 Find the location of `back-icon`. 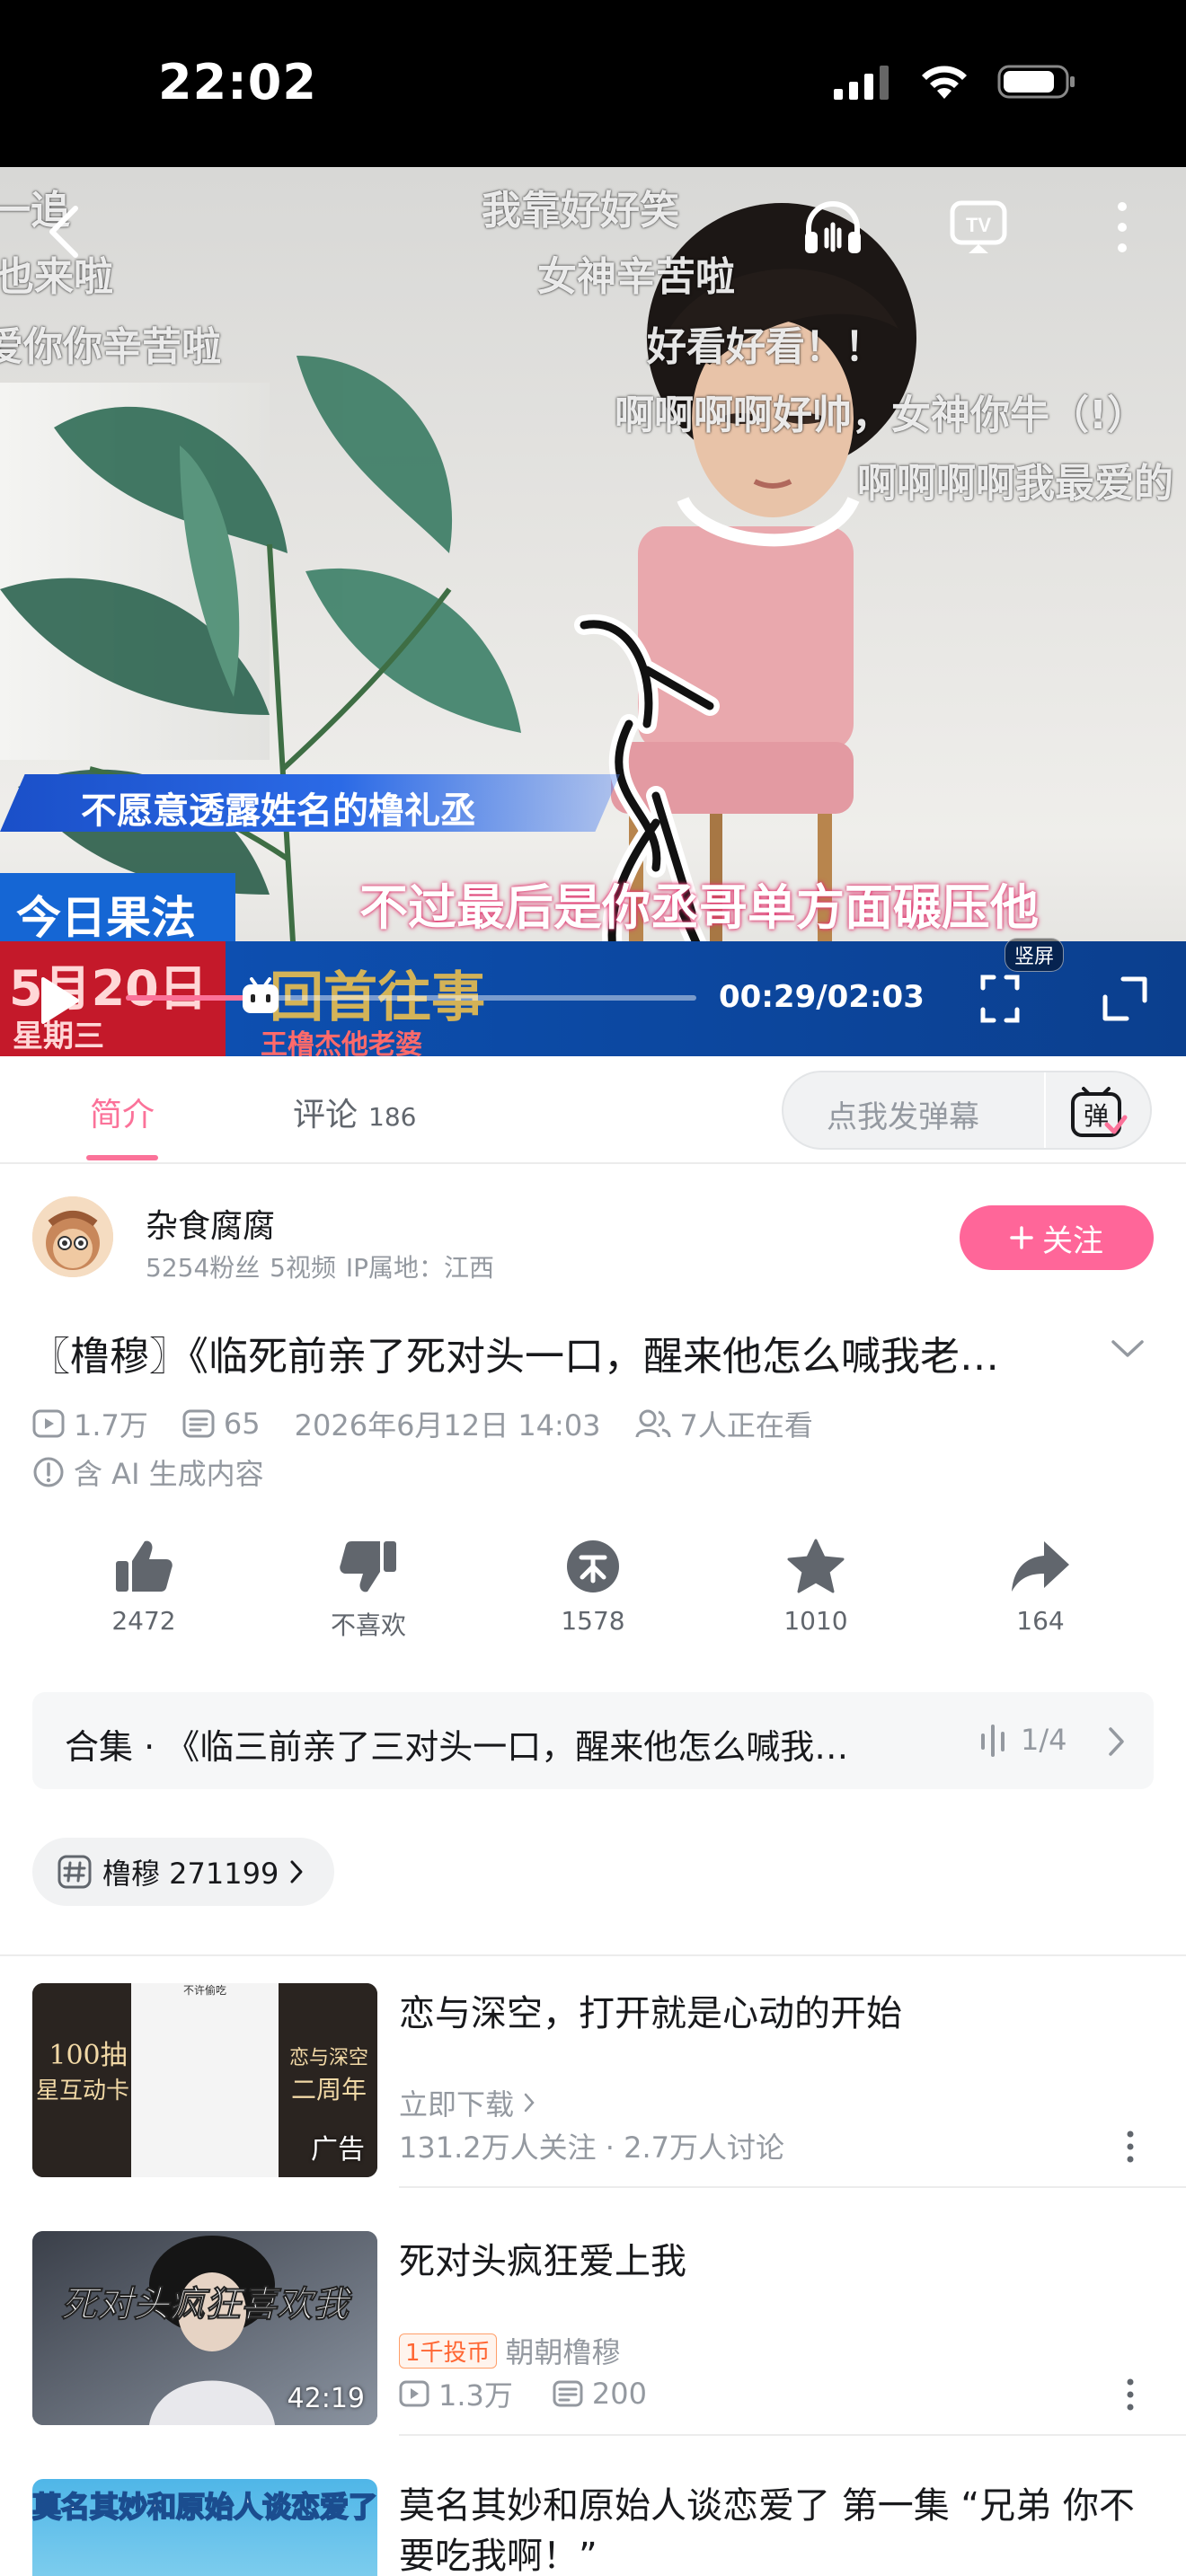

back-icon is located at coordinates (64, 231).